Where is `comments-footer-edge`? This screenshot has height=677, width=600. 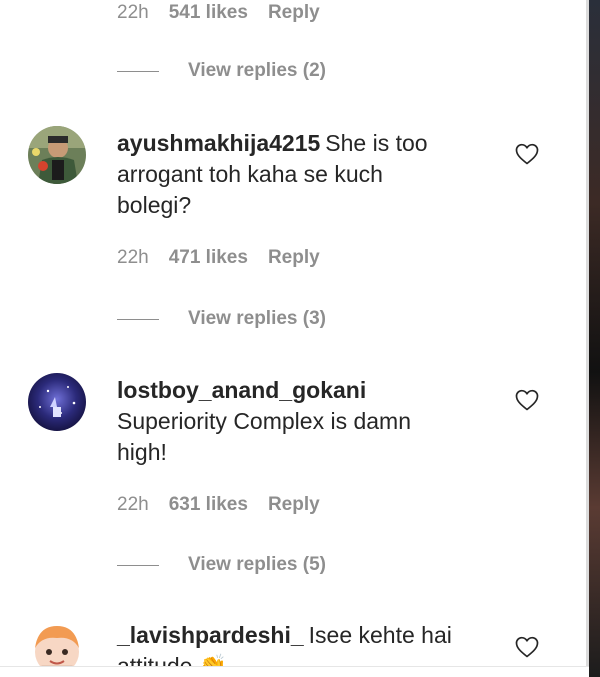 comments-footer-edge is located at coordinates (294, 671).